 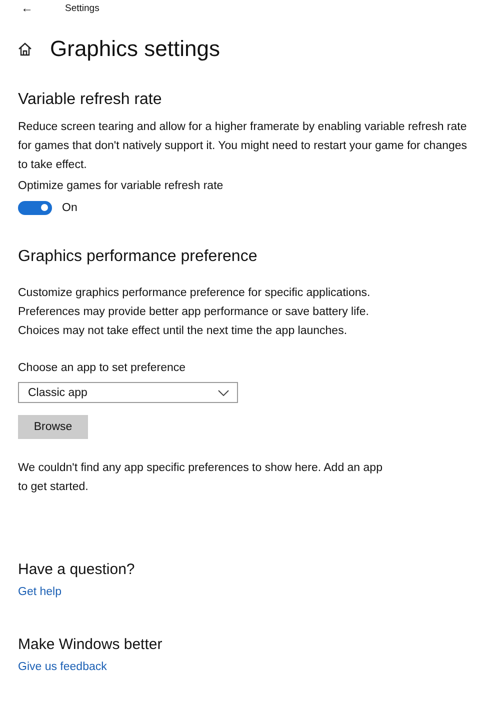 What do you see at coordinates (102, 368) in the screenshot?
I see `dropdown-label: Choose an app to set preference` at bounding box center [102, 368].